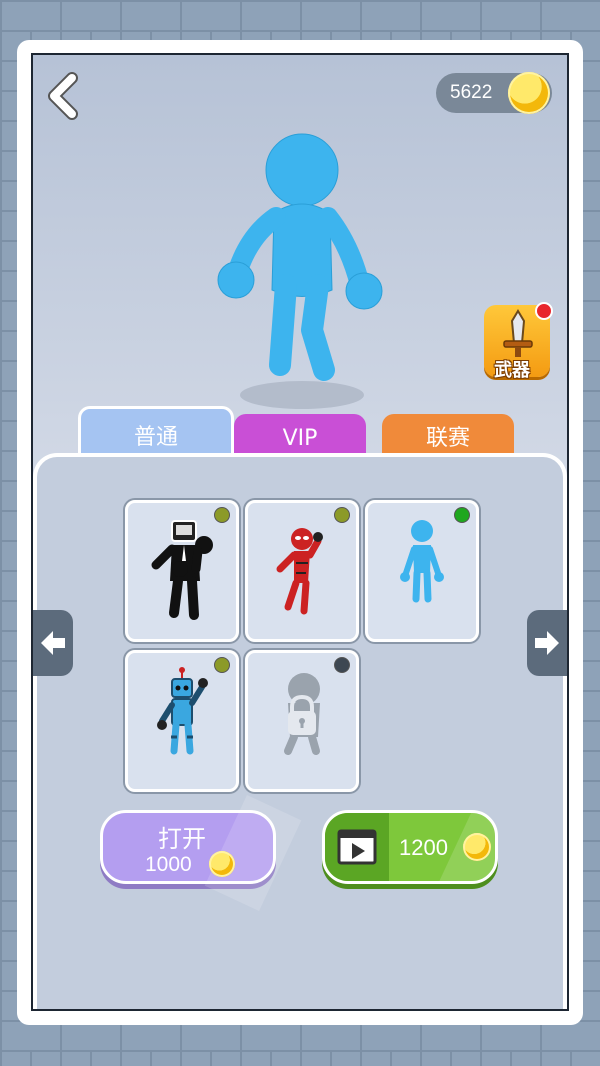 This screenshot has height=1066, width=600. I want to click on skin-cell-robot, so click(182, 721).